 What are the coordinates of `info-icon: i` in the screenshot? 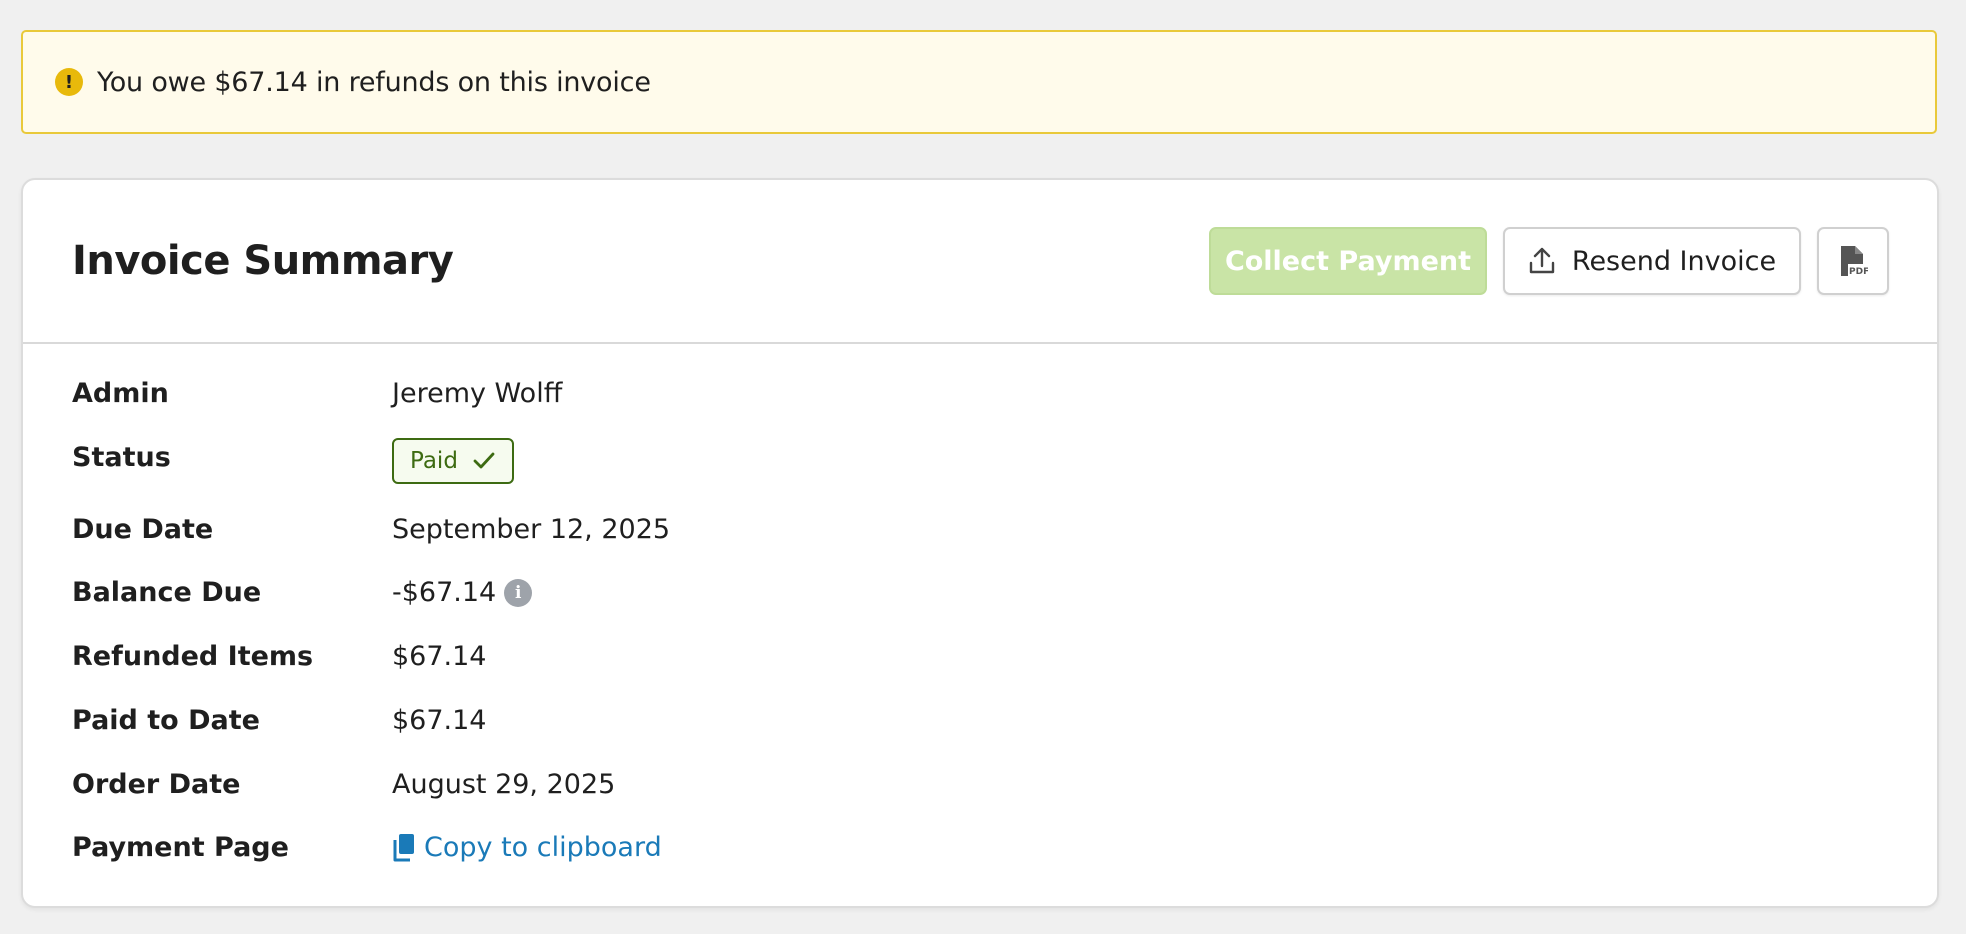 It's located at (518, 592).